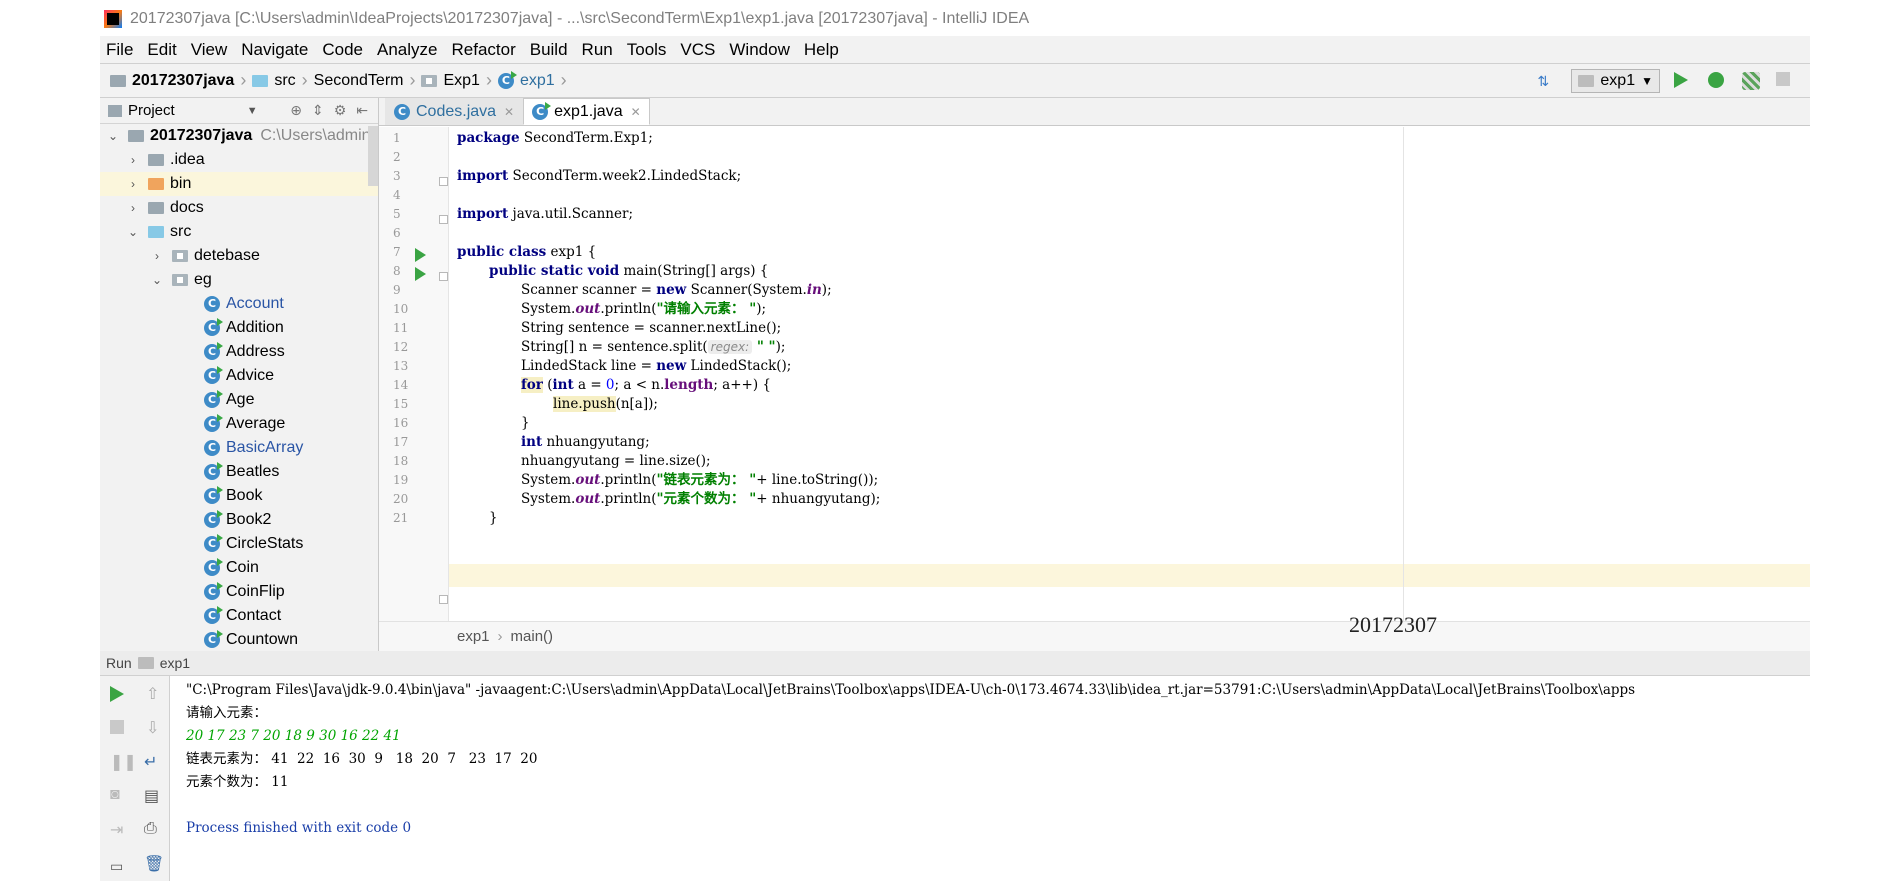 The width and height of the screenshot is (1899, 881). What do you see at coordinates (274, 50) in the screenshot?
I see `menu-navigate: Navigate` at bounding box center [274, 50].